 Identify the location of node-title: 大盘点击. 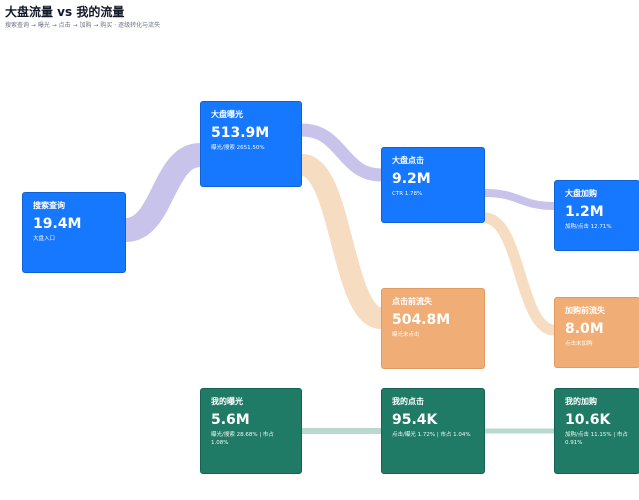
(408, 160).